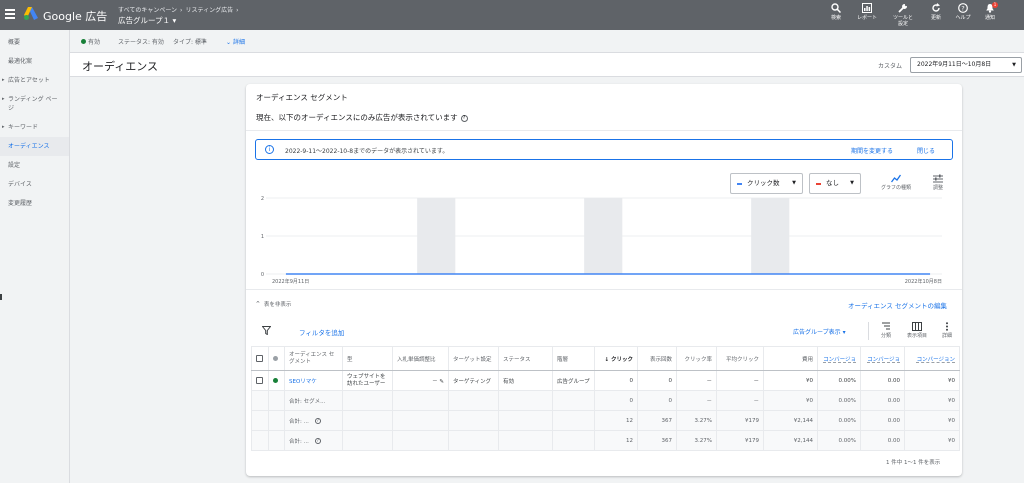  I want to click on dropdown-arrow-icon: ▼, so click(1014, 65).